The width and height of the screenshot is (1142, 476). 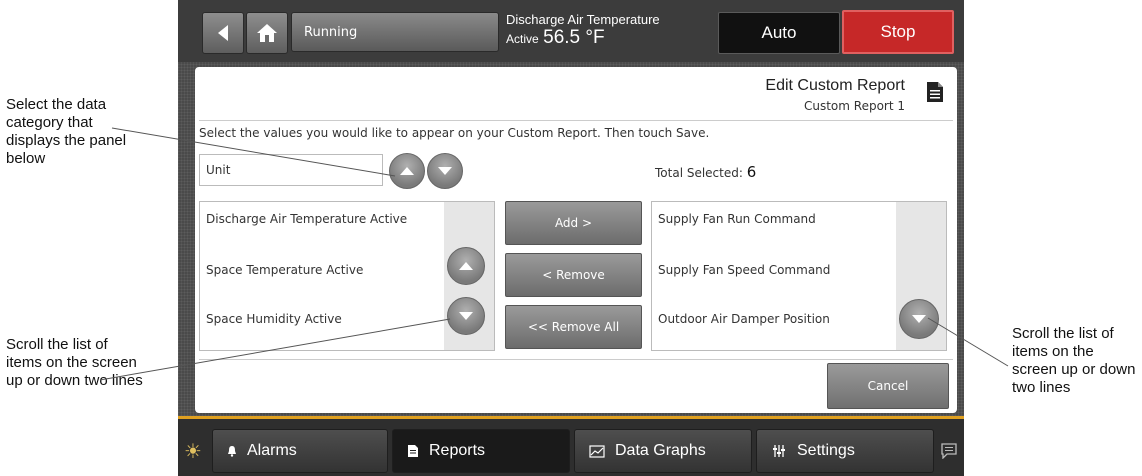 What do you see at coordinates (826, 450) in the screenshot?
I see `tab-label: Settings` at bounding box center [826, 450].